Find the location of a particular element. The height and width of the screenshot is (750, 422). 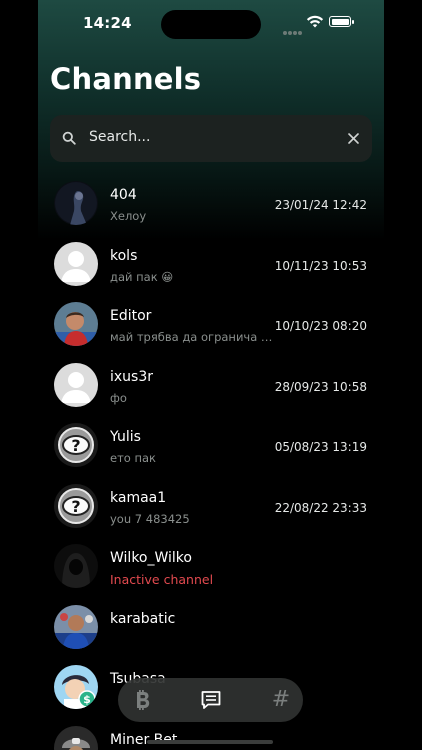

bitcoin-icon is located at coordinates (143, 700).